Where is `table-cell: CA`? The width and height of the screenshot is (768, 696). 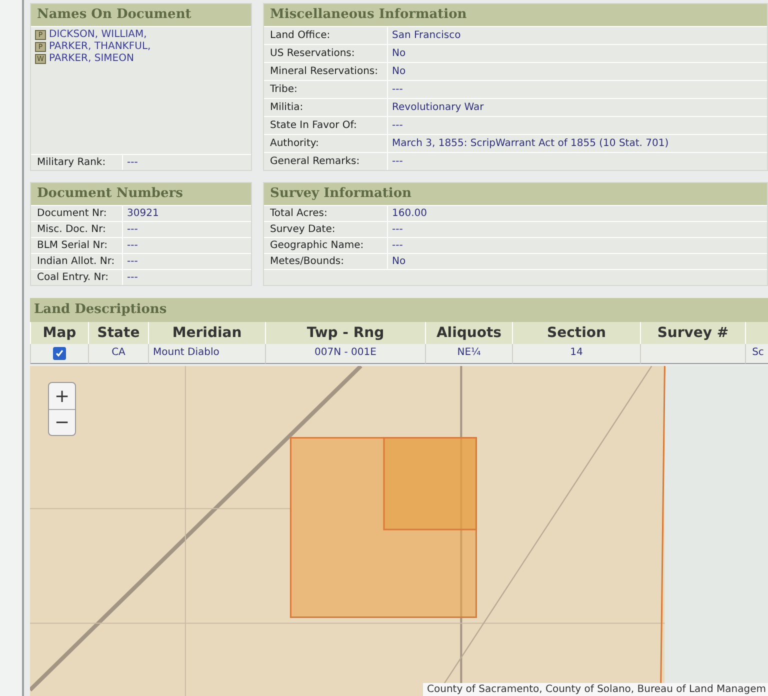 table-cell: CA is located at coordinates (118, 354).